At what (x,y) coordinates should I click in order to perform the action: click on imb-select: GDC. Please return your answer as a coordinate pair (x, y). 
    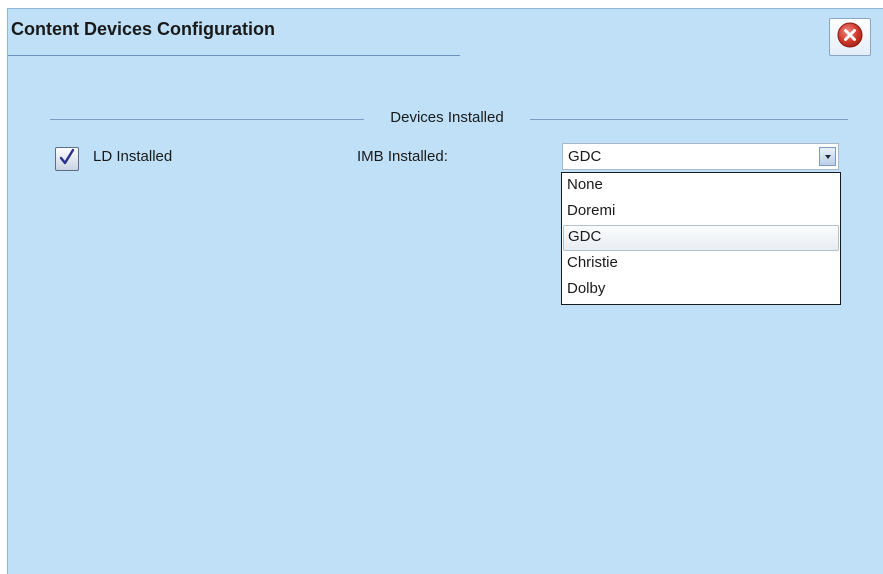
    Looking at the image, I should click on (700, 156).